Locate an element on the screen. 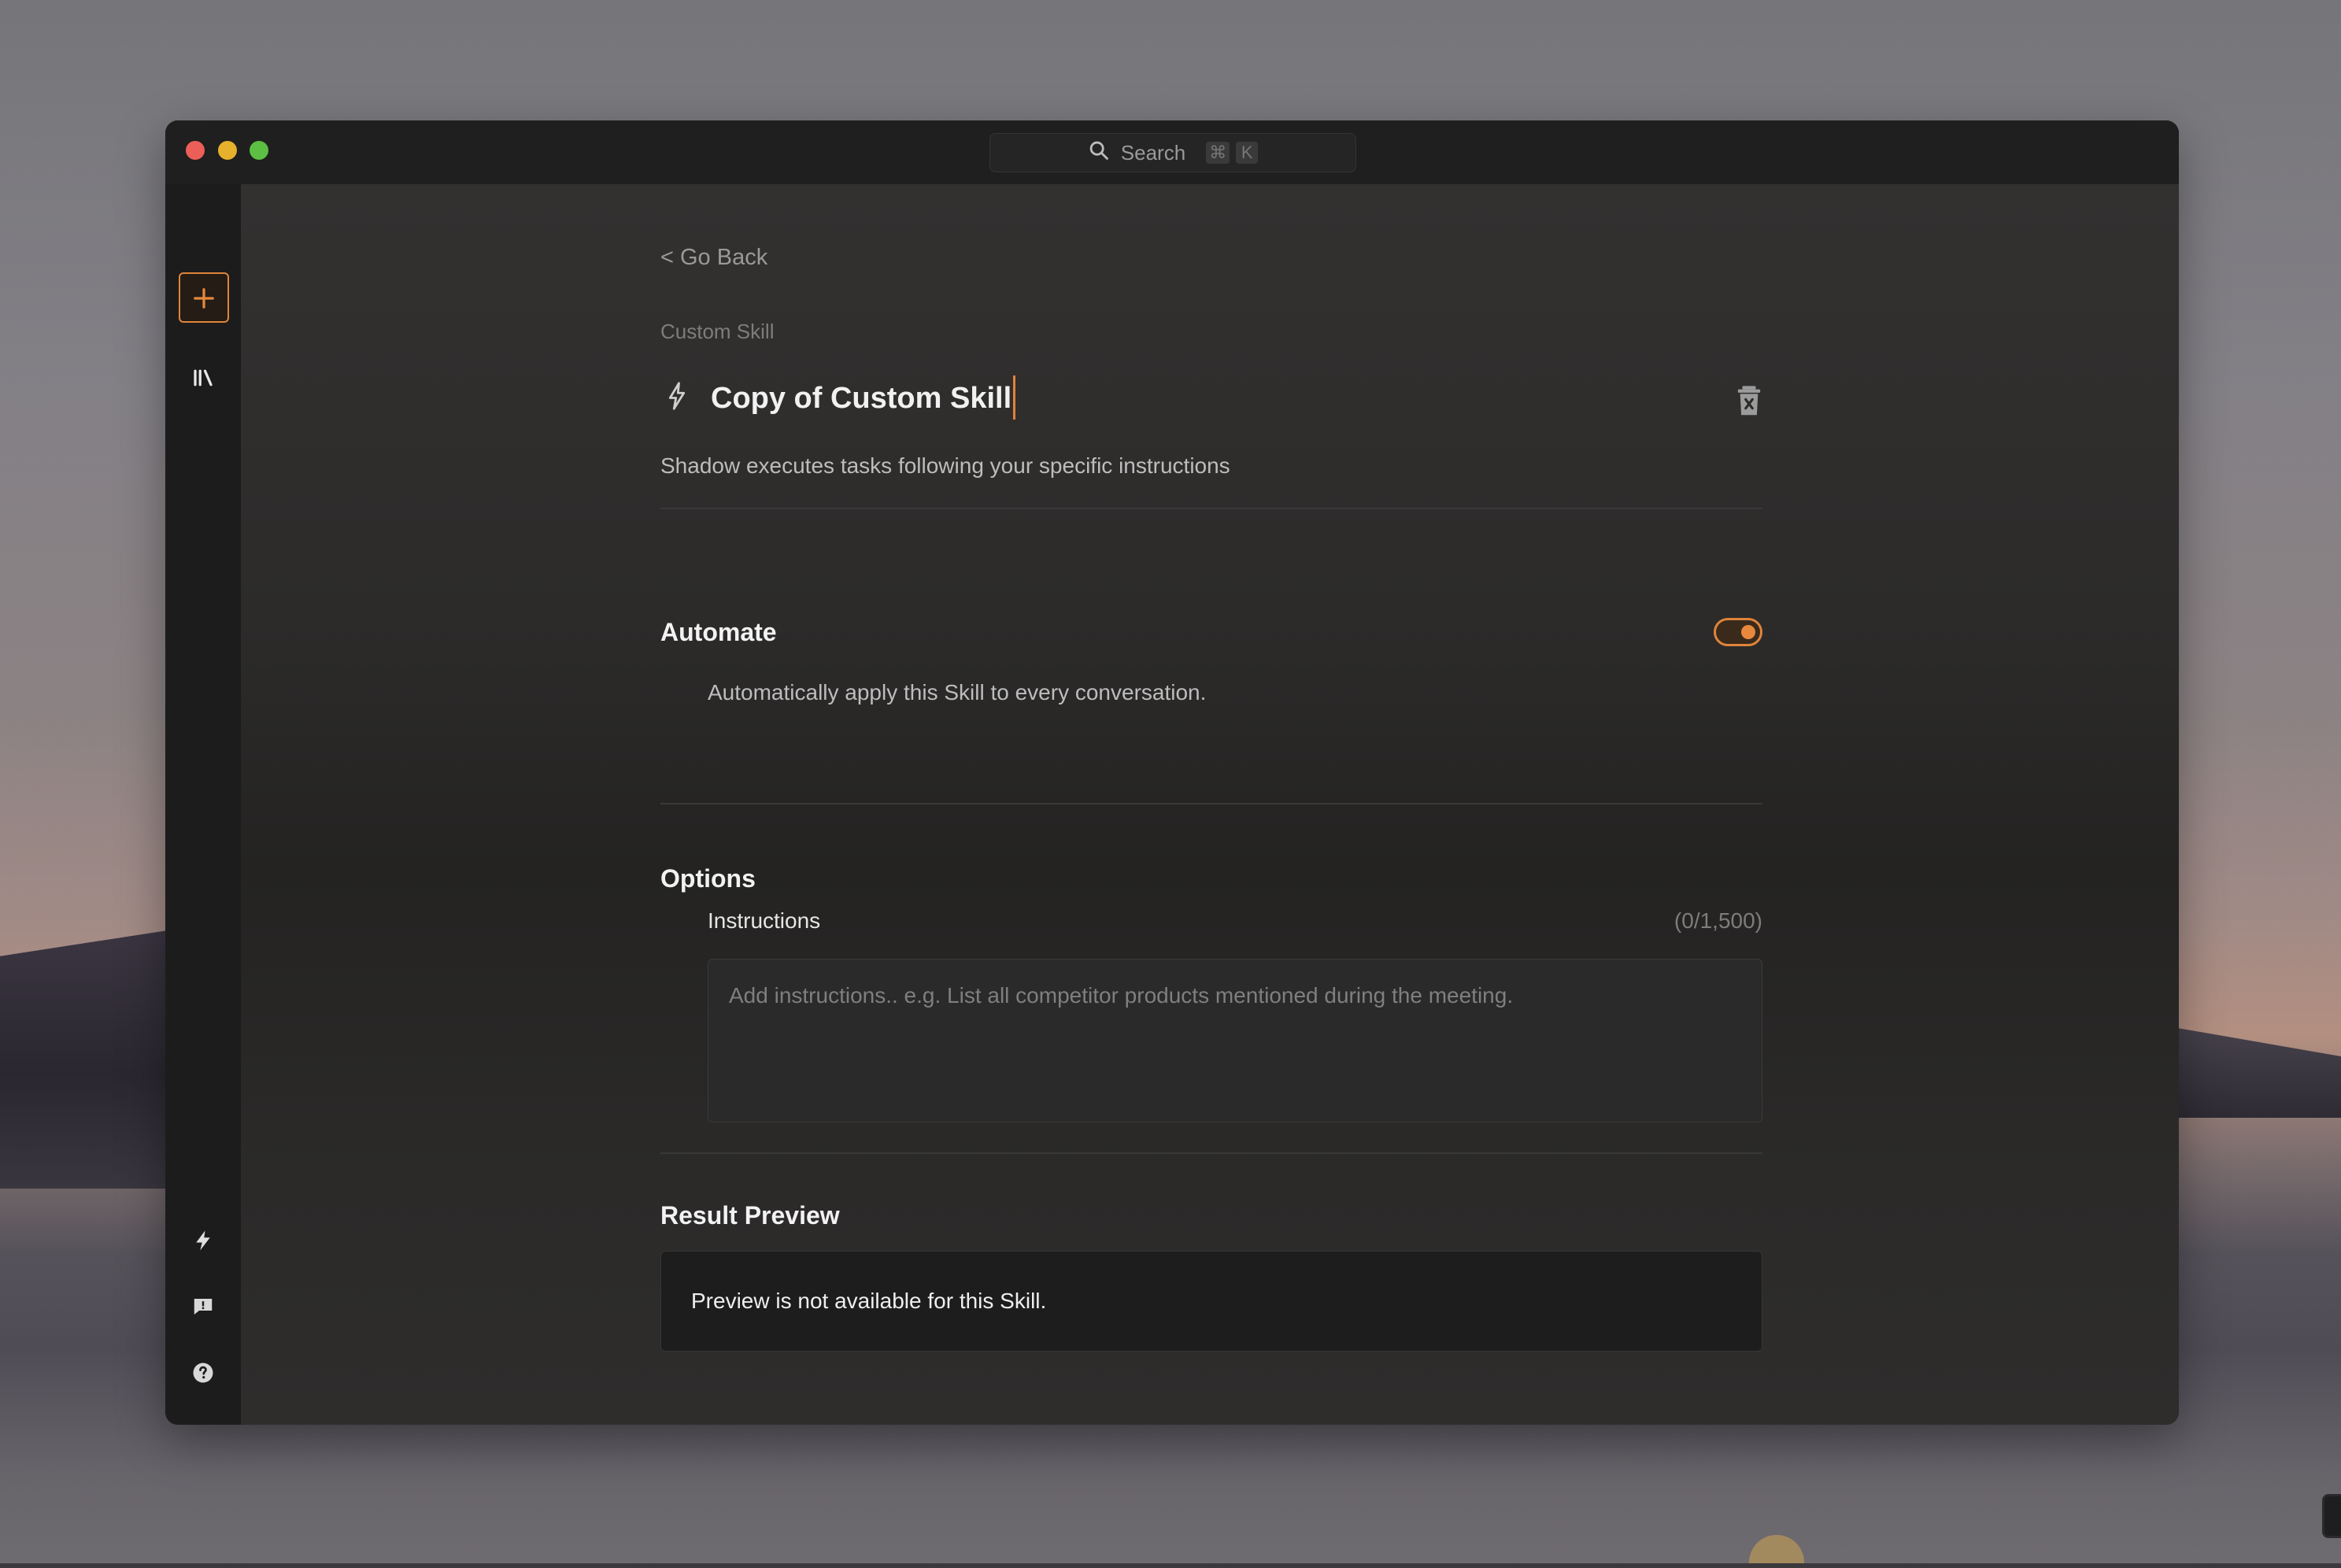 This screenshot has height=1568, width=2341. instructions-label: Instructions is located at coordinates (764, 920).